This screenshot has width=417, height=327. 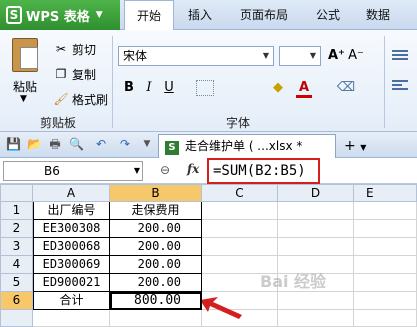 What do you see at coordinates (316, 318) in the screenshot?
I see `cell-d7` at bounding box center [316, 318].